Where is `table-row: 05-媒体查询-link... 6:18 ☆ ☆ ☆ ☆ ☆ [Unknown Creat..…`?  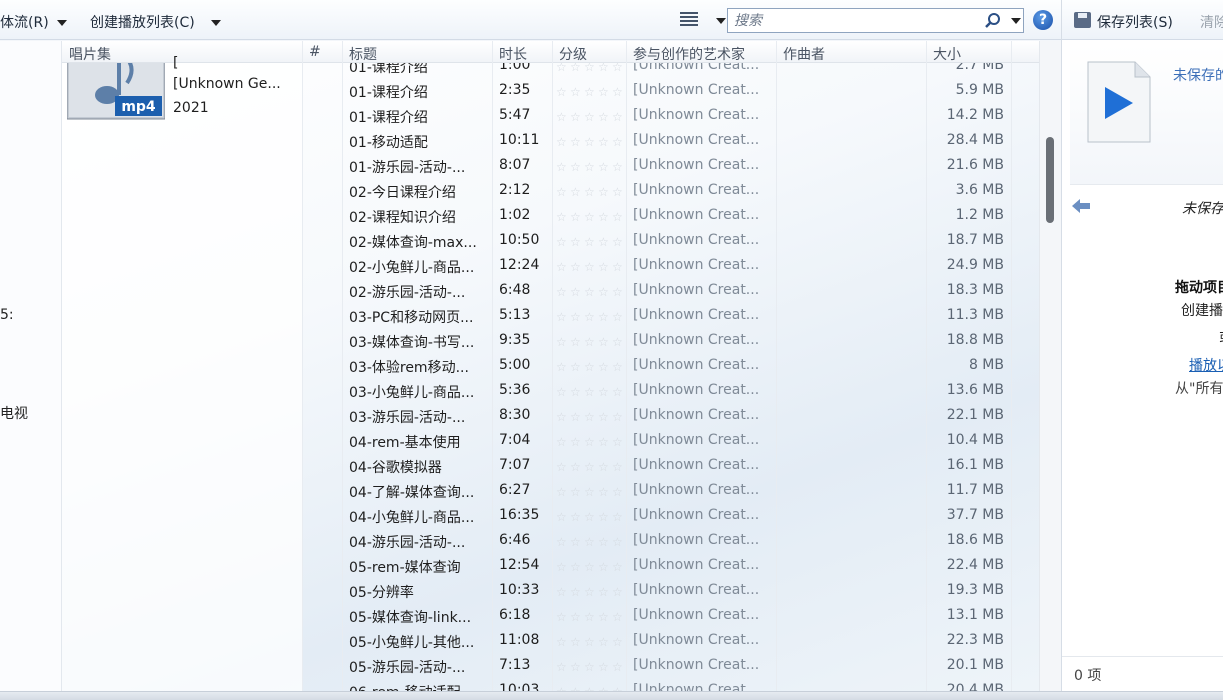
table-row: 05-媒体查询-link... 6:18 ☆ ☆ ☆ ☆ ☆ [Unknown Creat..… is located at coordinates (677, 616).